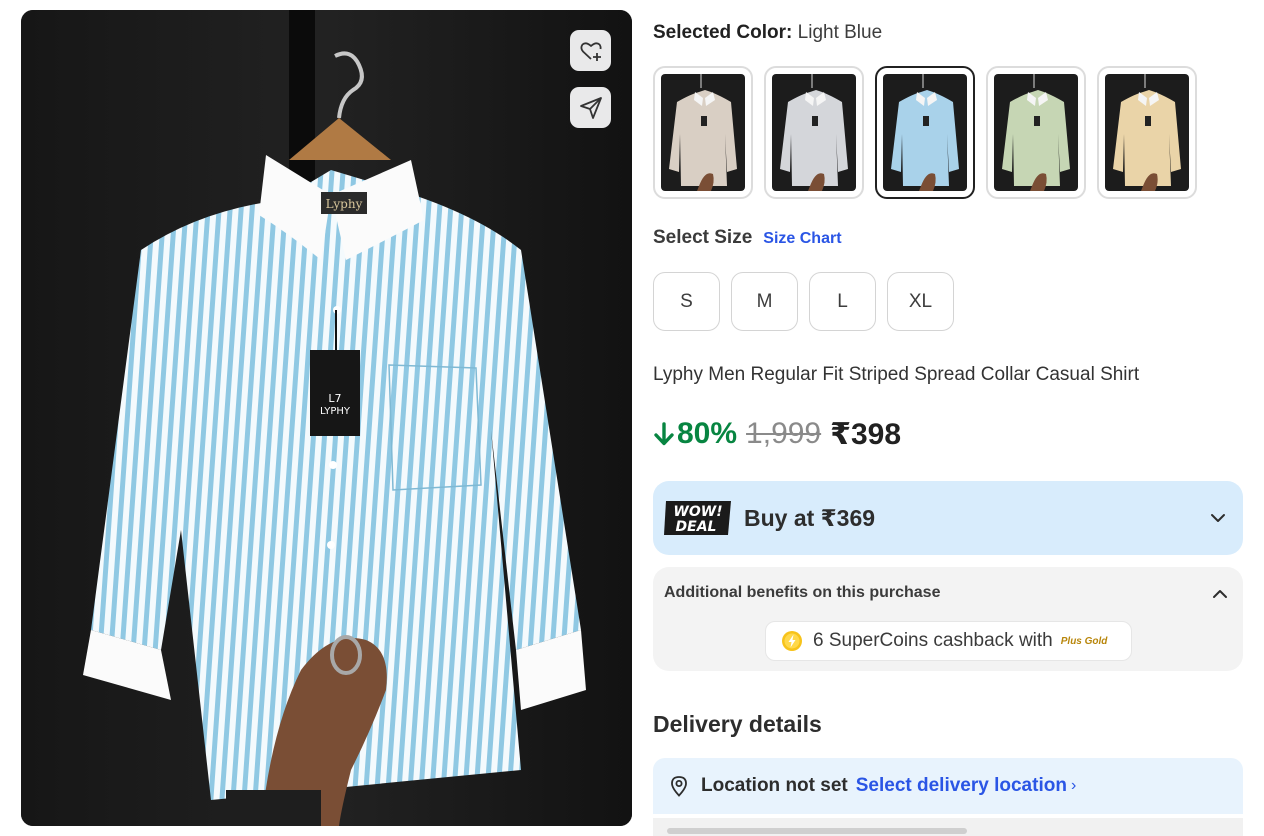 The image size is (1264, 836). Describe the element at coordinates (866, 434) in the screenshot. I see `selling-price: ₹398` at that location.